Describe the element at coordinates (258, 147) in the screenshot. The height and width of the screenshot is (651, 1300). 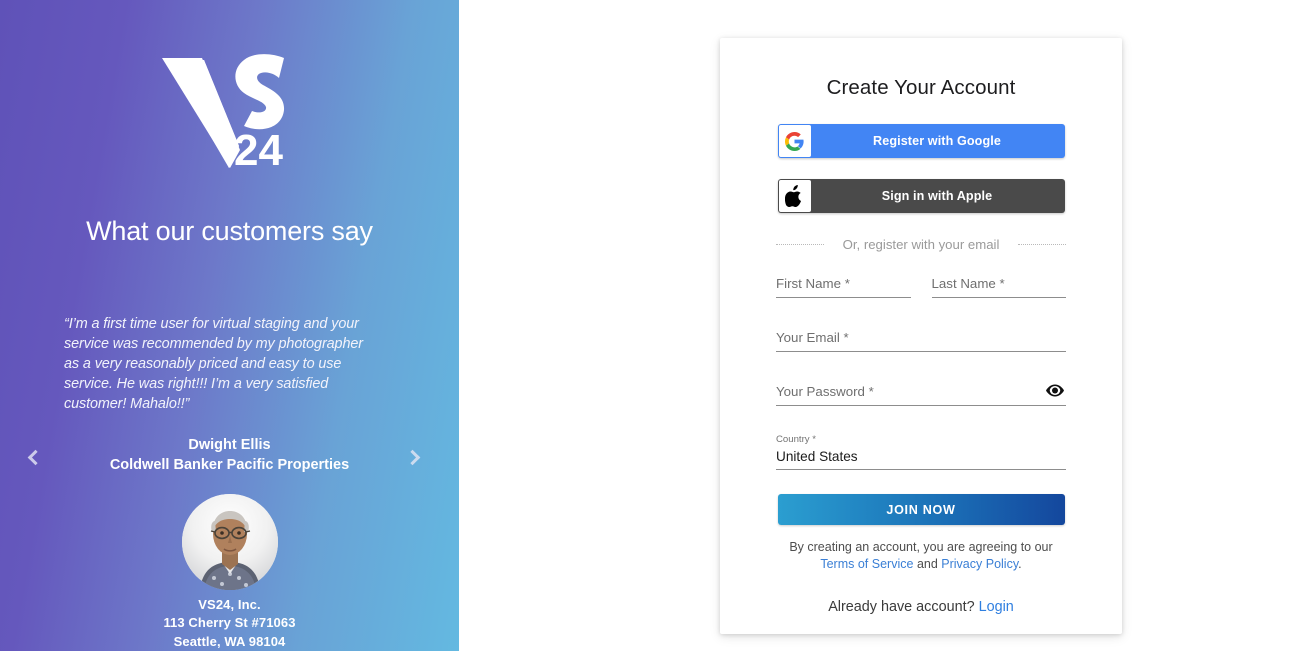
I see `logo-number-text: 24` at that location.